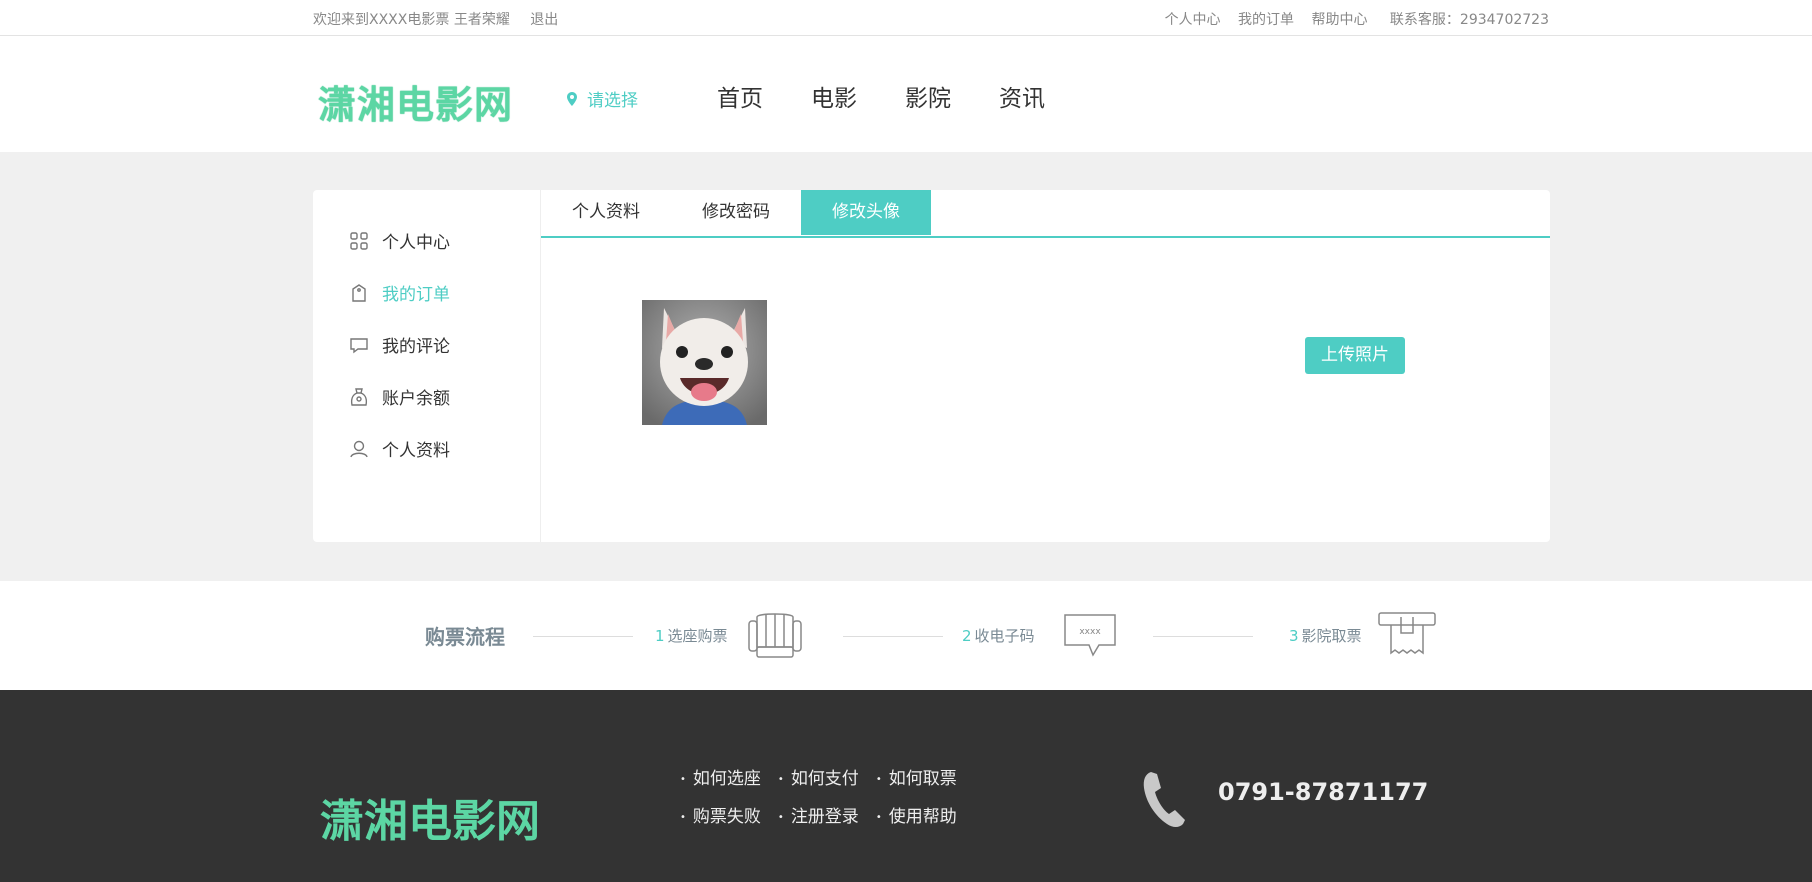 The height and width of the screenshot is (882, 1812). What do you see at coordinates (411, 20) in the screenshot?
I see `welcome-text: 欢迎来到XXXX电影票 王者荣耀` at bounding box center [411, 20].